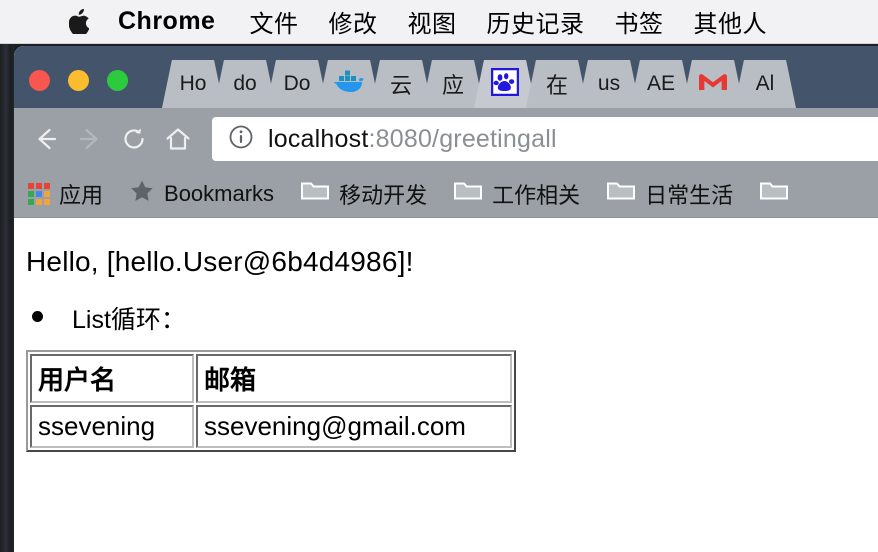  Describe the element at coordinates (383, 195) in the screenshot. I see `bookmark-label: 移动开发` at that location.